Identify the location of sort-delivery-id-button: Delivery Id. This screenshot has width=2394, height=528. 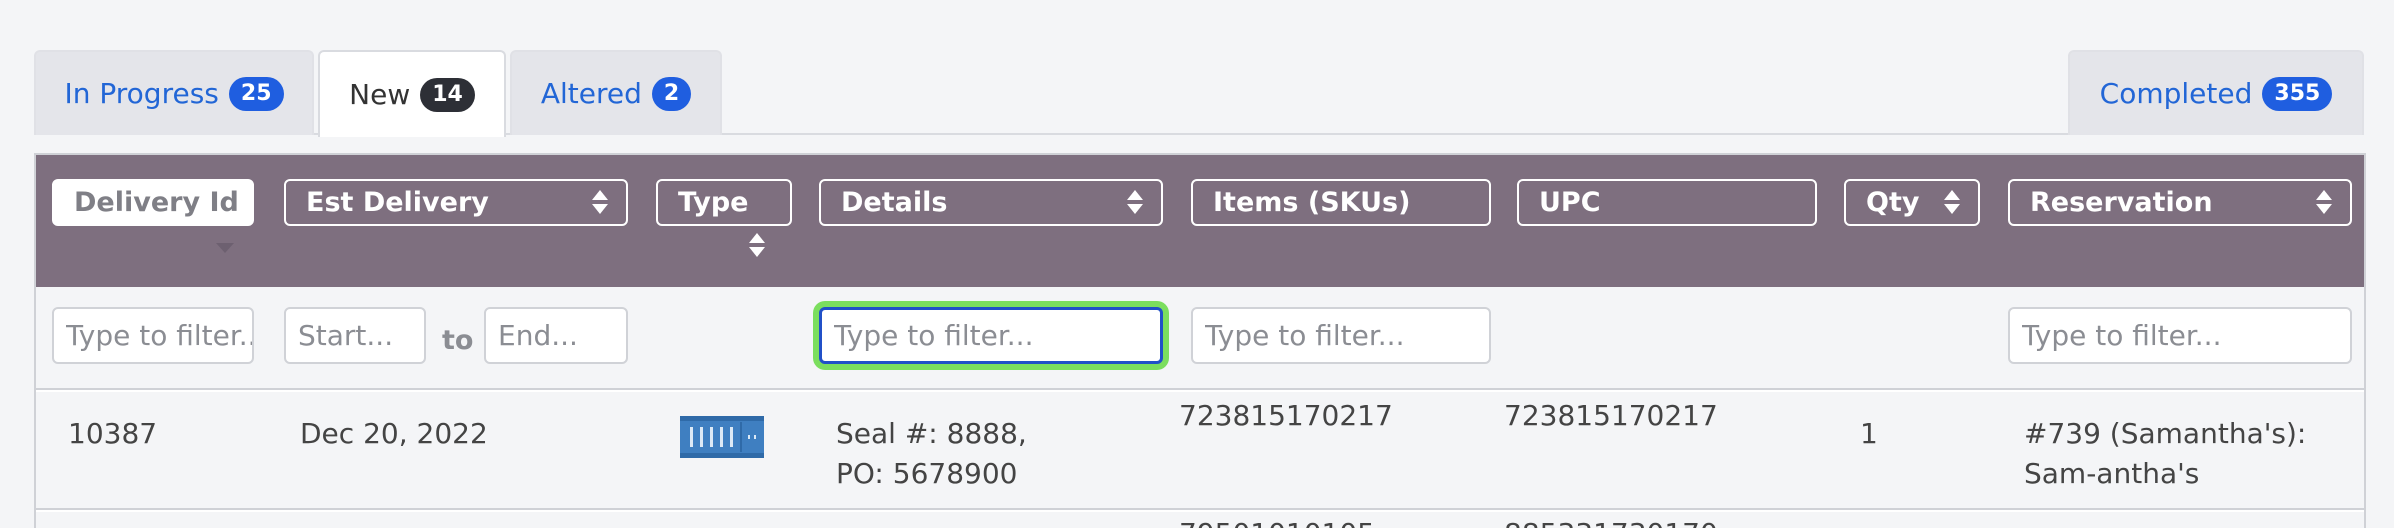
(153, 202).